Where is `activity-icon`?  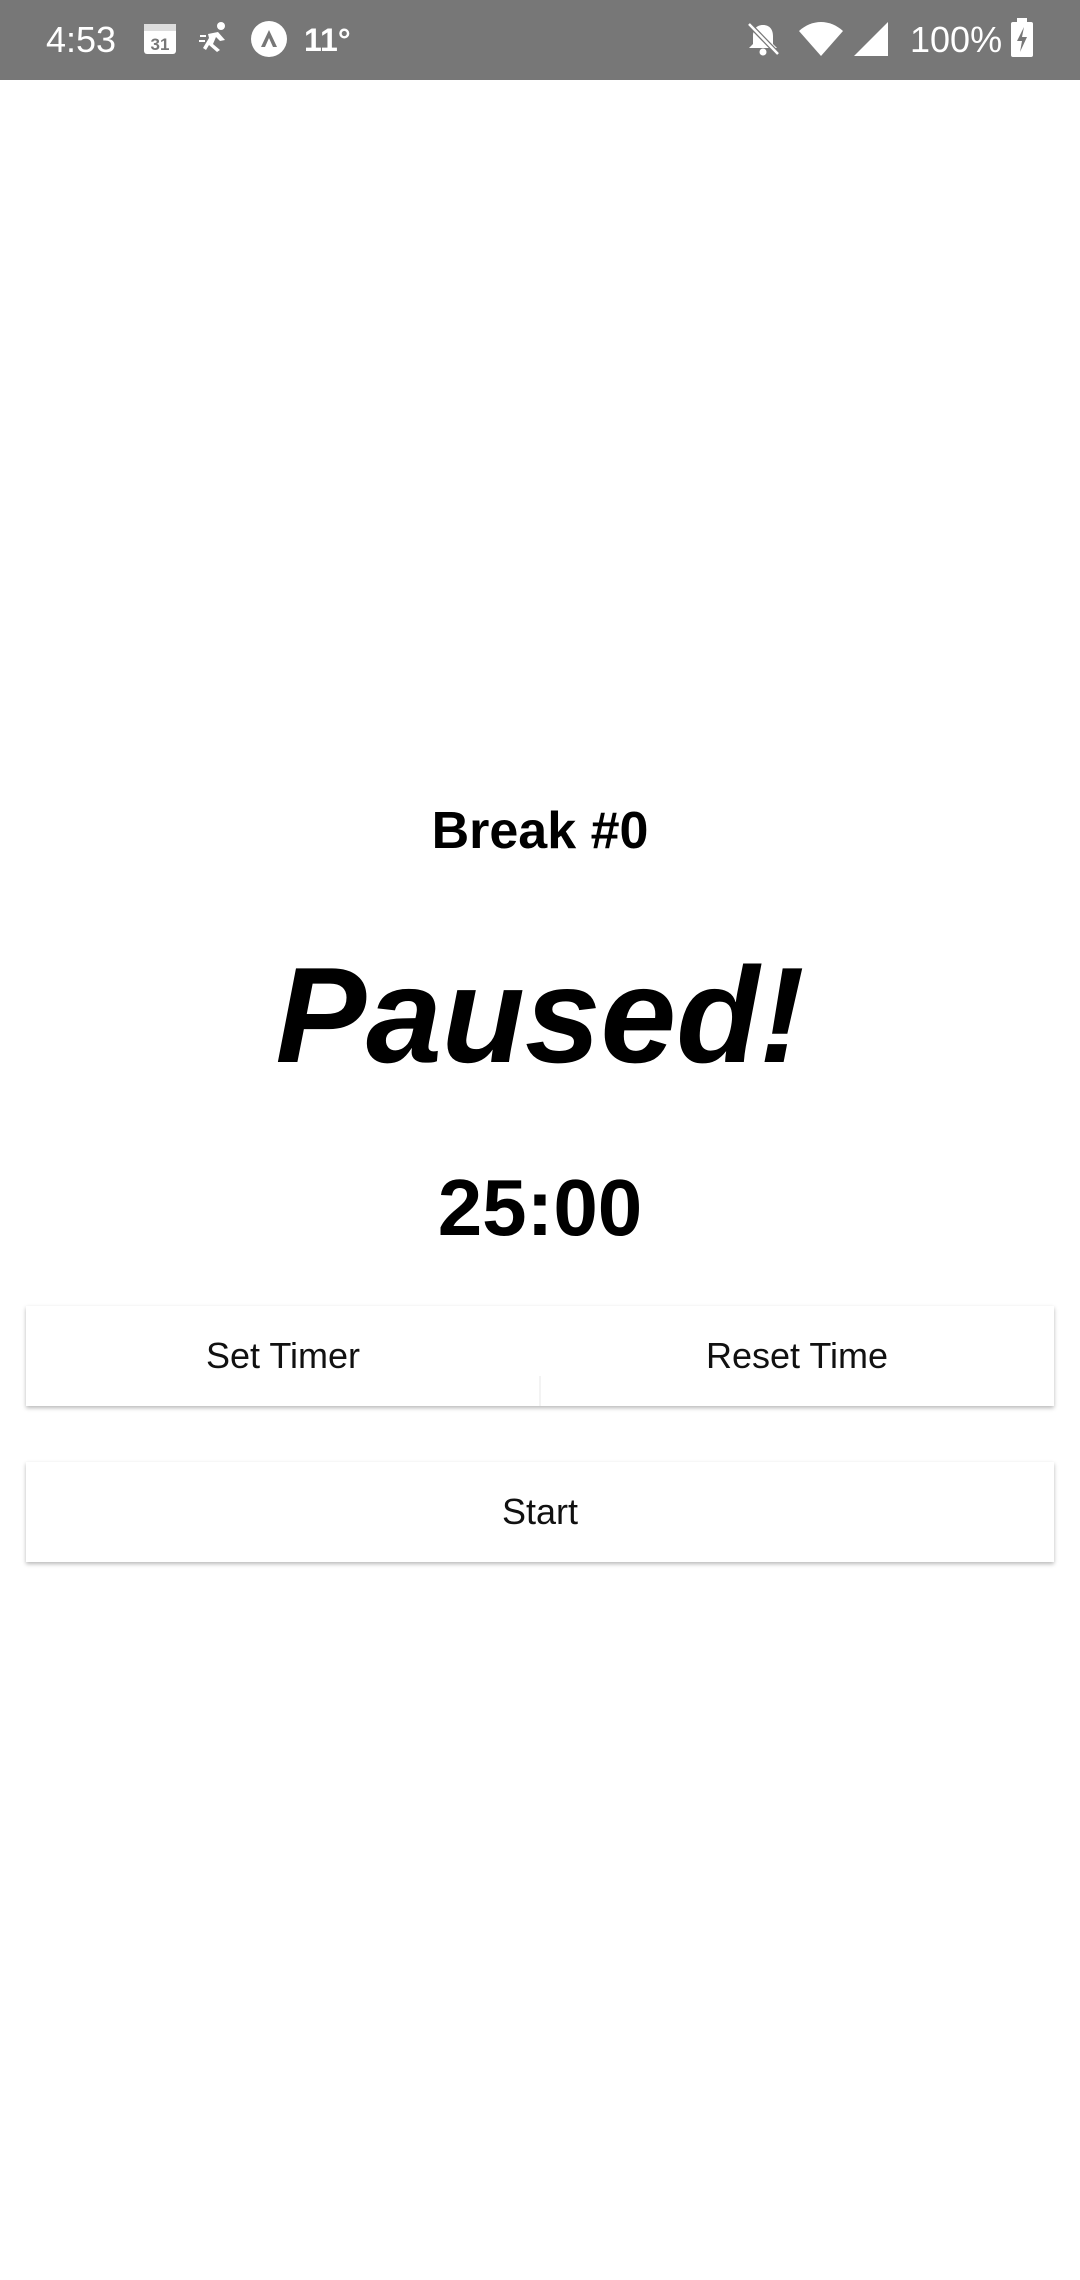
activity-icon is located at coordinates (217, 39).